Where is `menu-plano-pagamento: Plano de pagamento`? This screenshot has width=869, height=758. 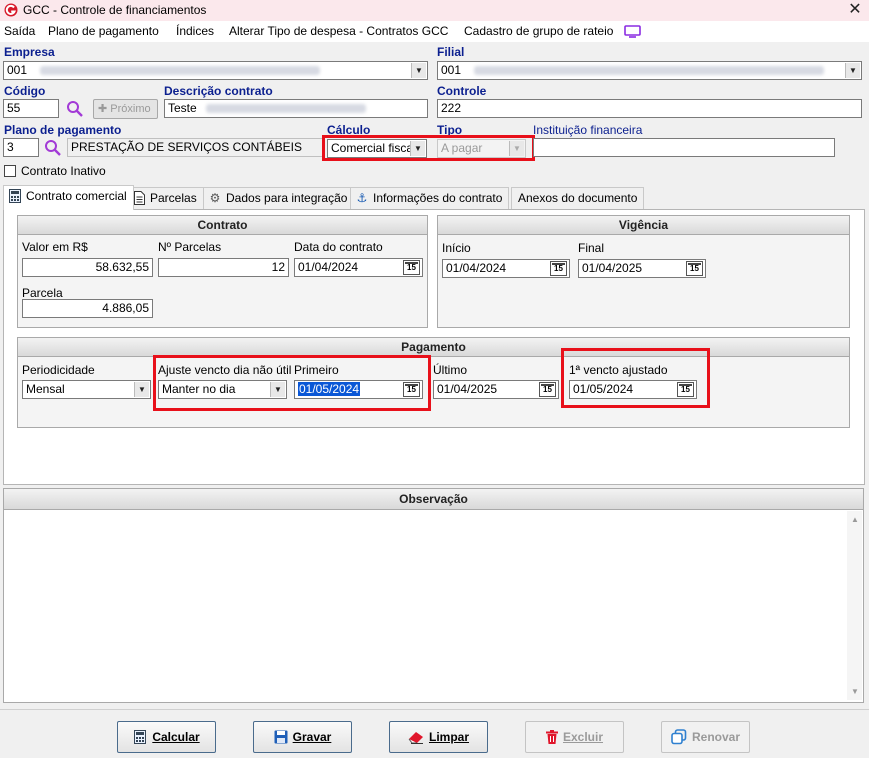
menu-plano-pagamento: Plano de pagamento is located at coordinates (103, 31).